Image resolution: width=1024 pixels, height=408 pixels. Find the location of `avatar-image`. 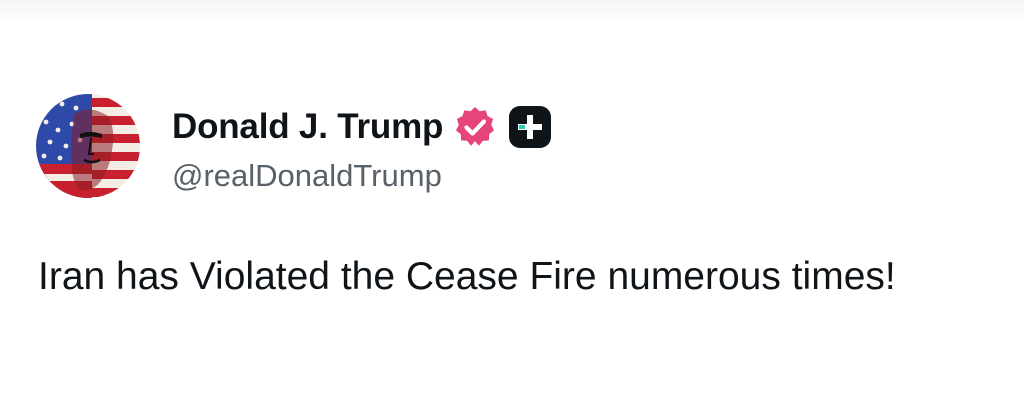

avatar-image is located at coordinates (88, 146).